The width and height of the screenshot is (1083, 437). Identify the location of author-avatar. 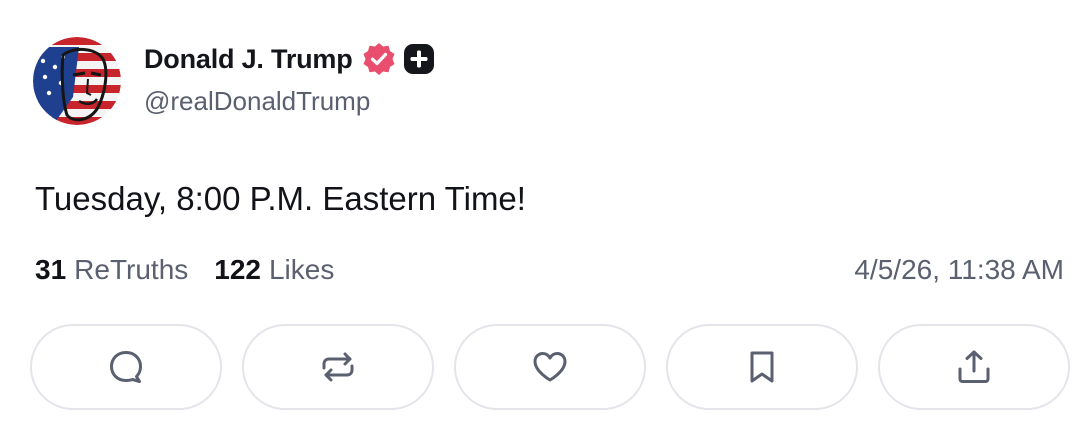
(77, 81).